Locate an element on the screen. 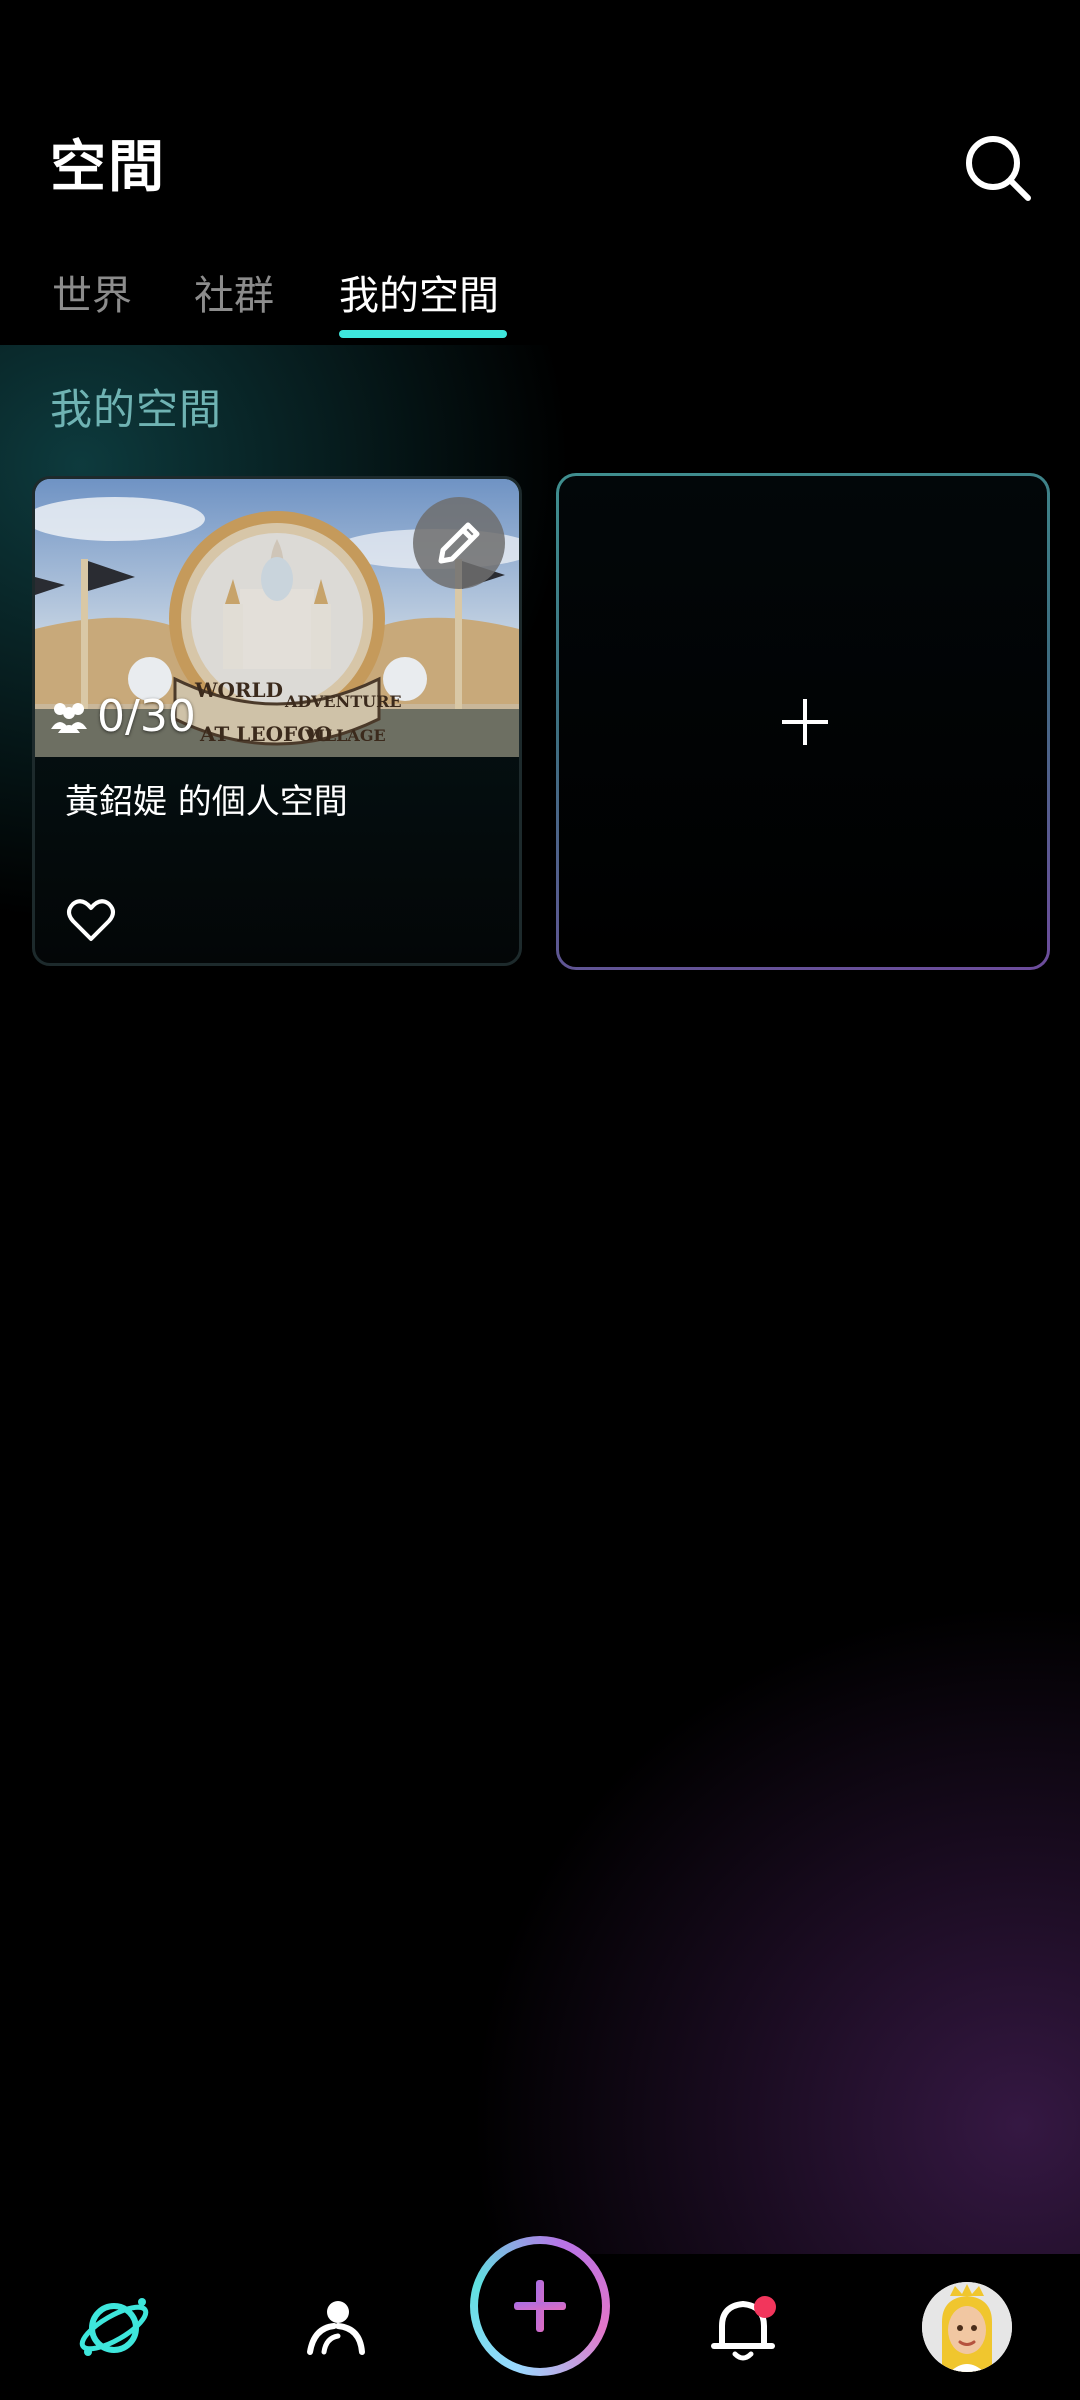 The image size is (1080, 2400). tab-world: 世界 is located at coordinates (92, 304).